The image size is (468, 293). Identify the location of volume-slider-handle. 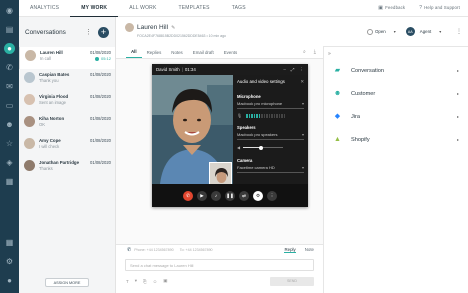
(261, 147).